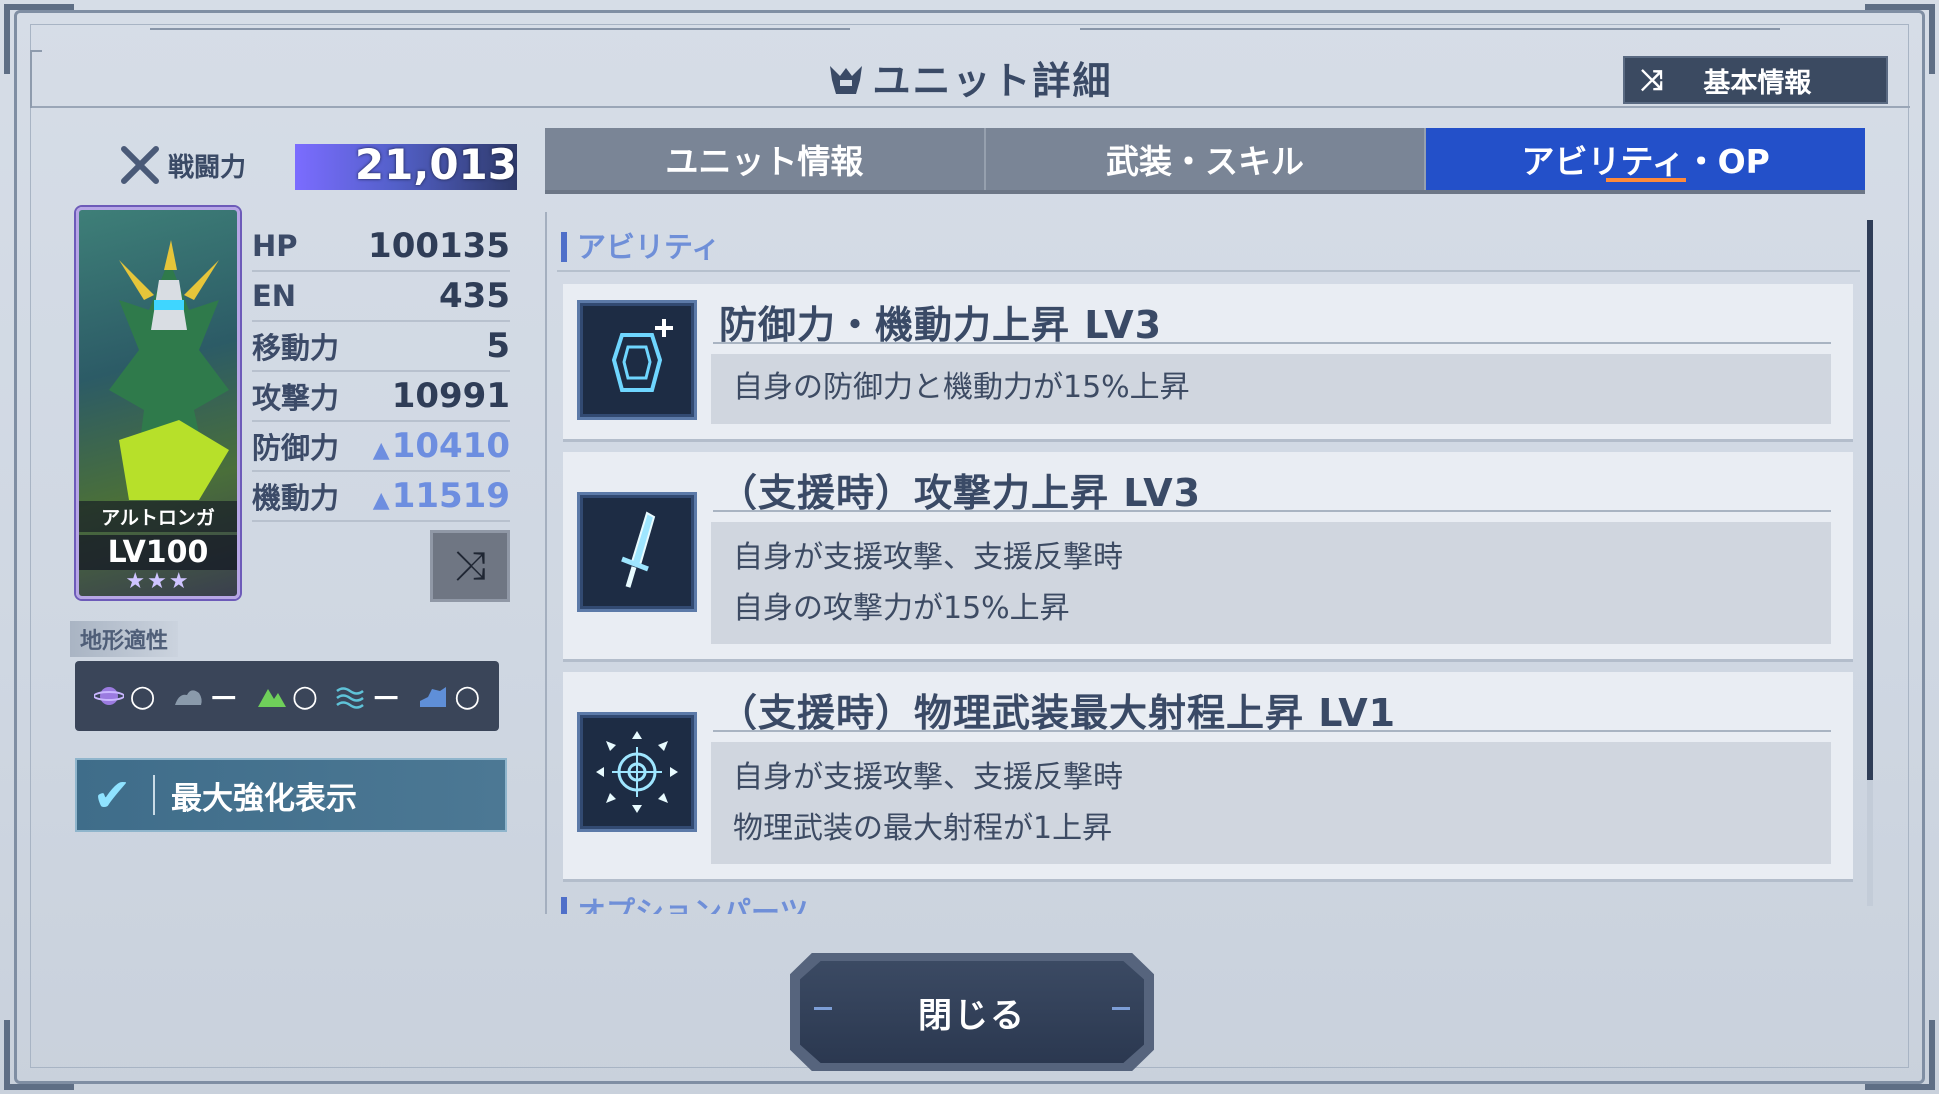 The width and height of the screenshot is (1939, 1094). I want to click on space-icon, so click(108, 696).